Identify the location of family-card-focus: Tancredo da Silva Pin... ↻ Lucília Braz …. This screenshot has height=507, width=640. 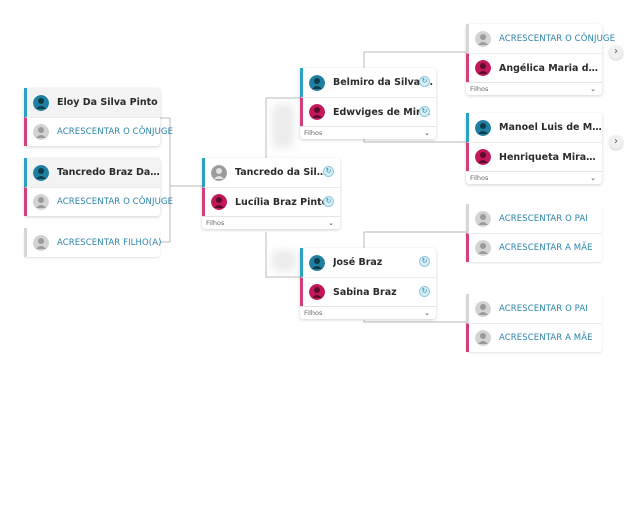
(271, 193).